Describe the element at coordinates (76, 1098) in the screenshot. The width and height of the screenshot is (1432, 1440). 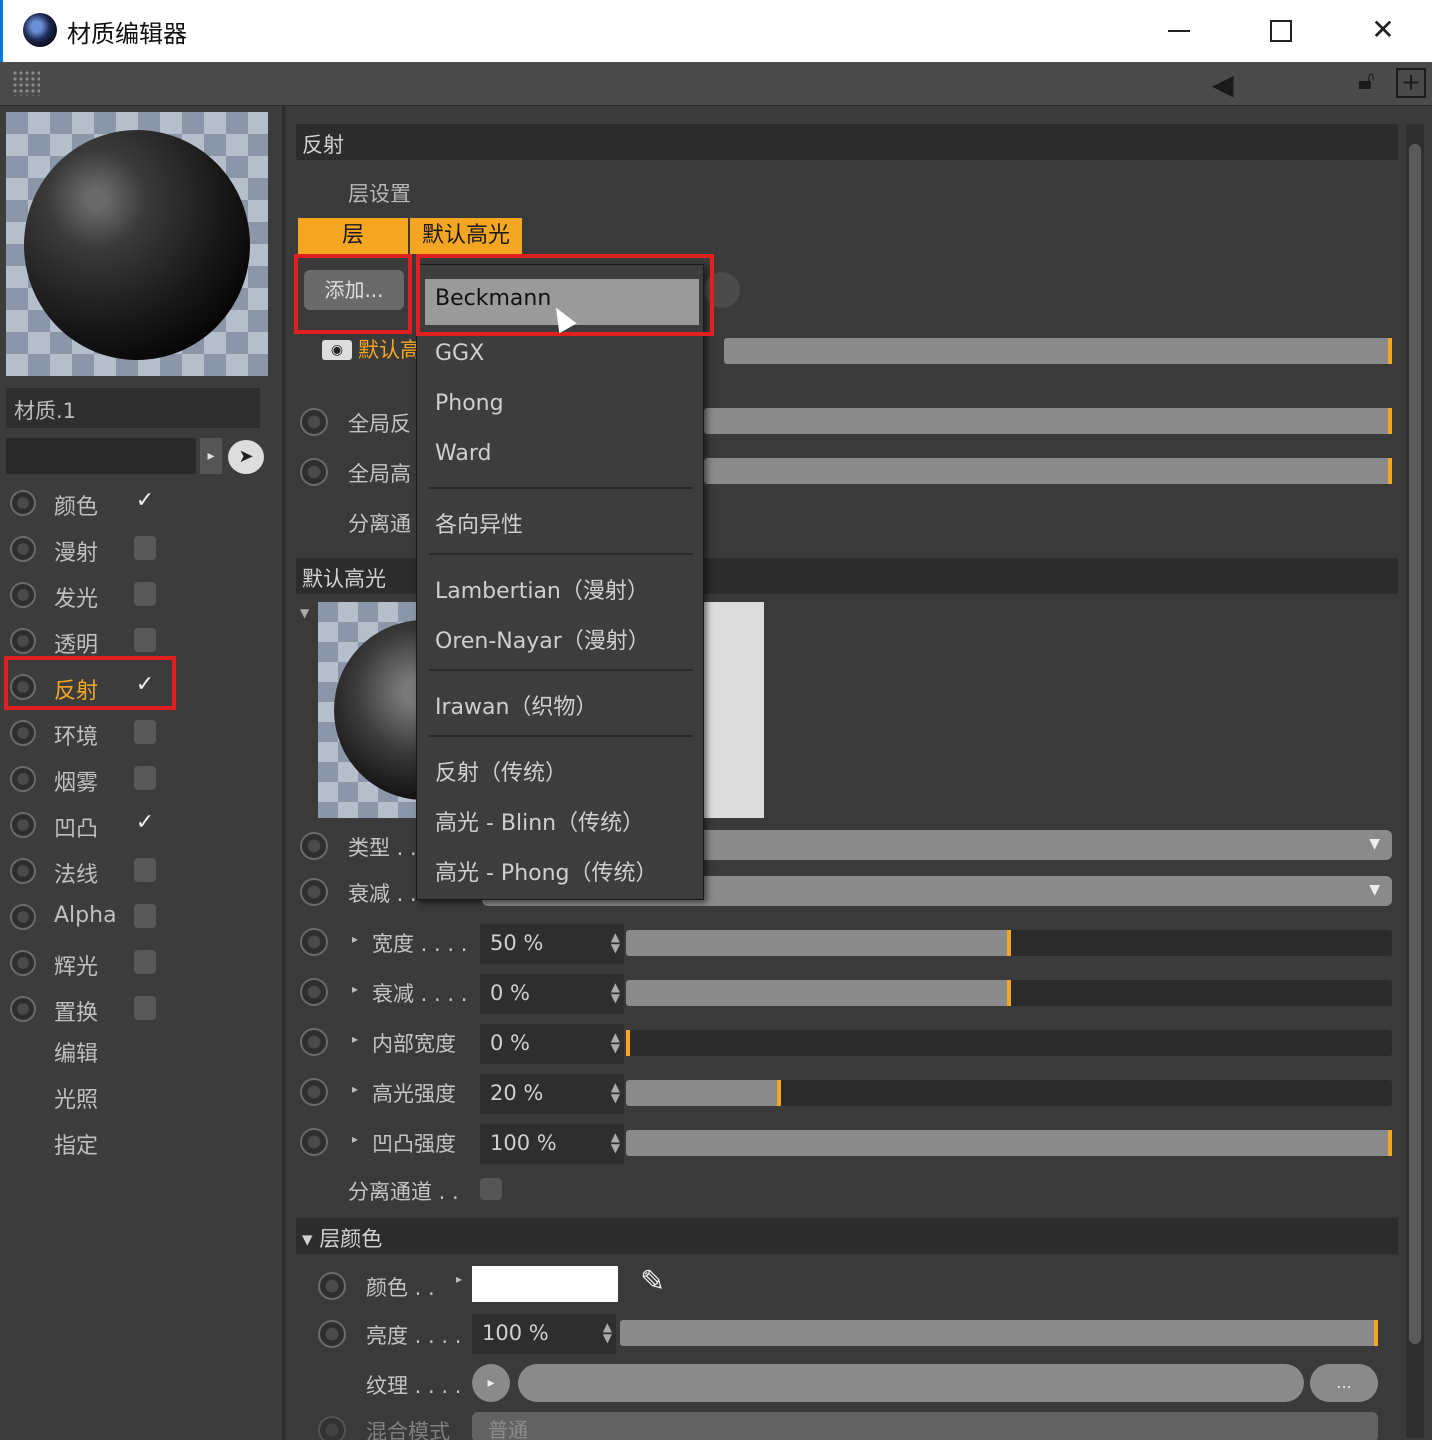
I see `menu-illumination: 光照` at that location.